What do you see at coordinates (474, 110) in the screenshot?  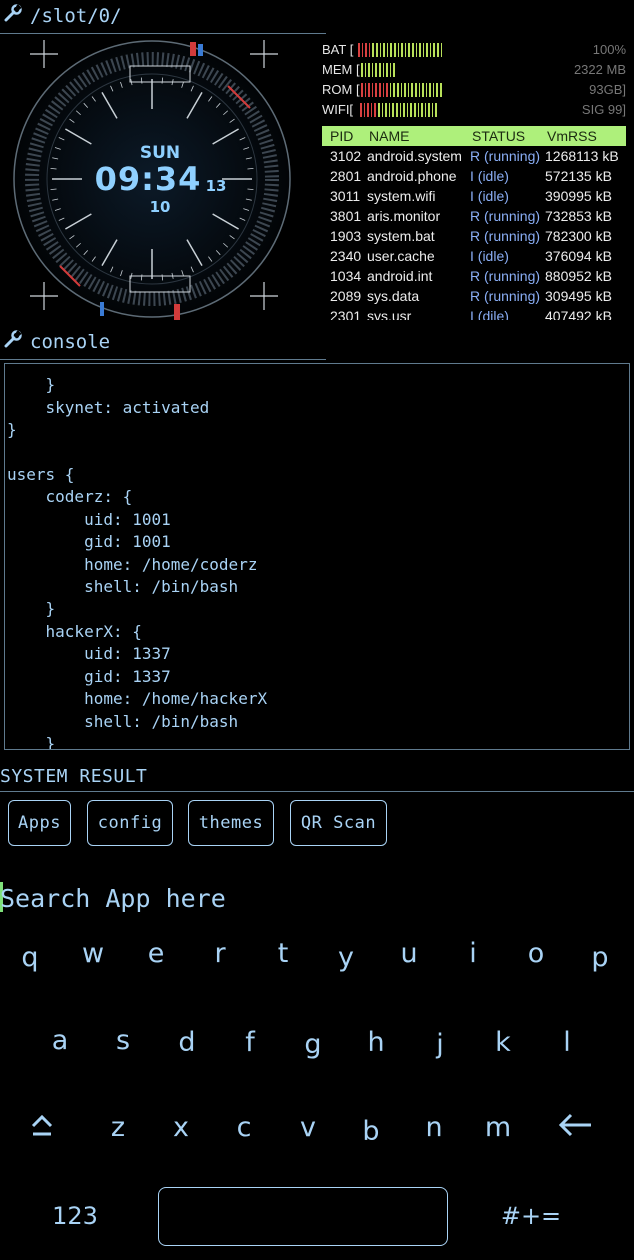 I see `stat-wifi: WIFI[ SIG 99]` at bounding box center [474, 110].